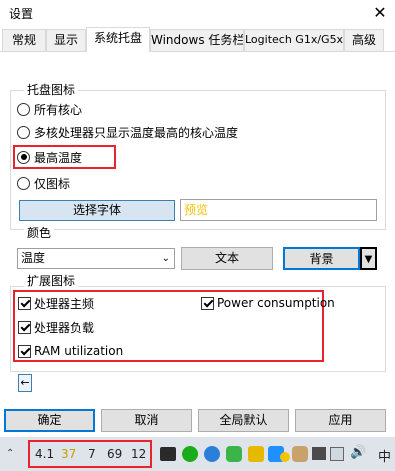 This screenshot has width=395, height=471. Describe the element at coordinates (52, 183) in the screenshot. I see `radio-label: 仅图标` at that location.